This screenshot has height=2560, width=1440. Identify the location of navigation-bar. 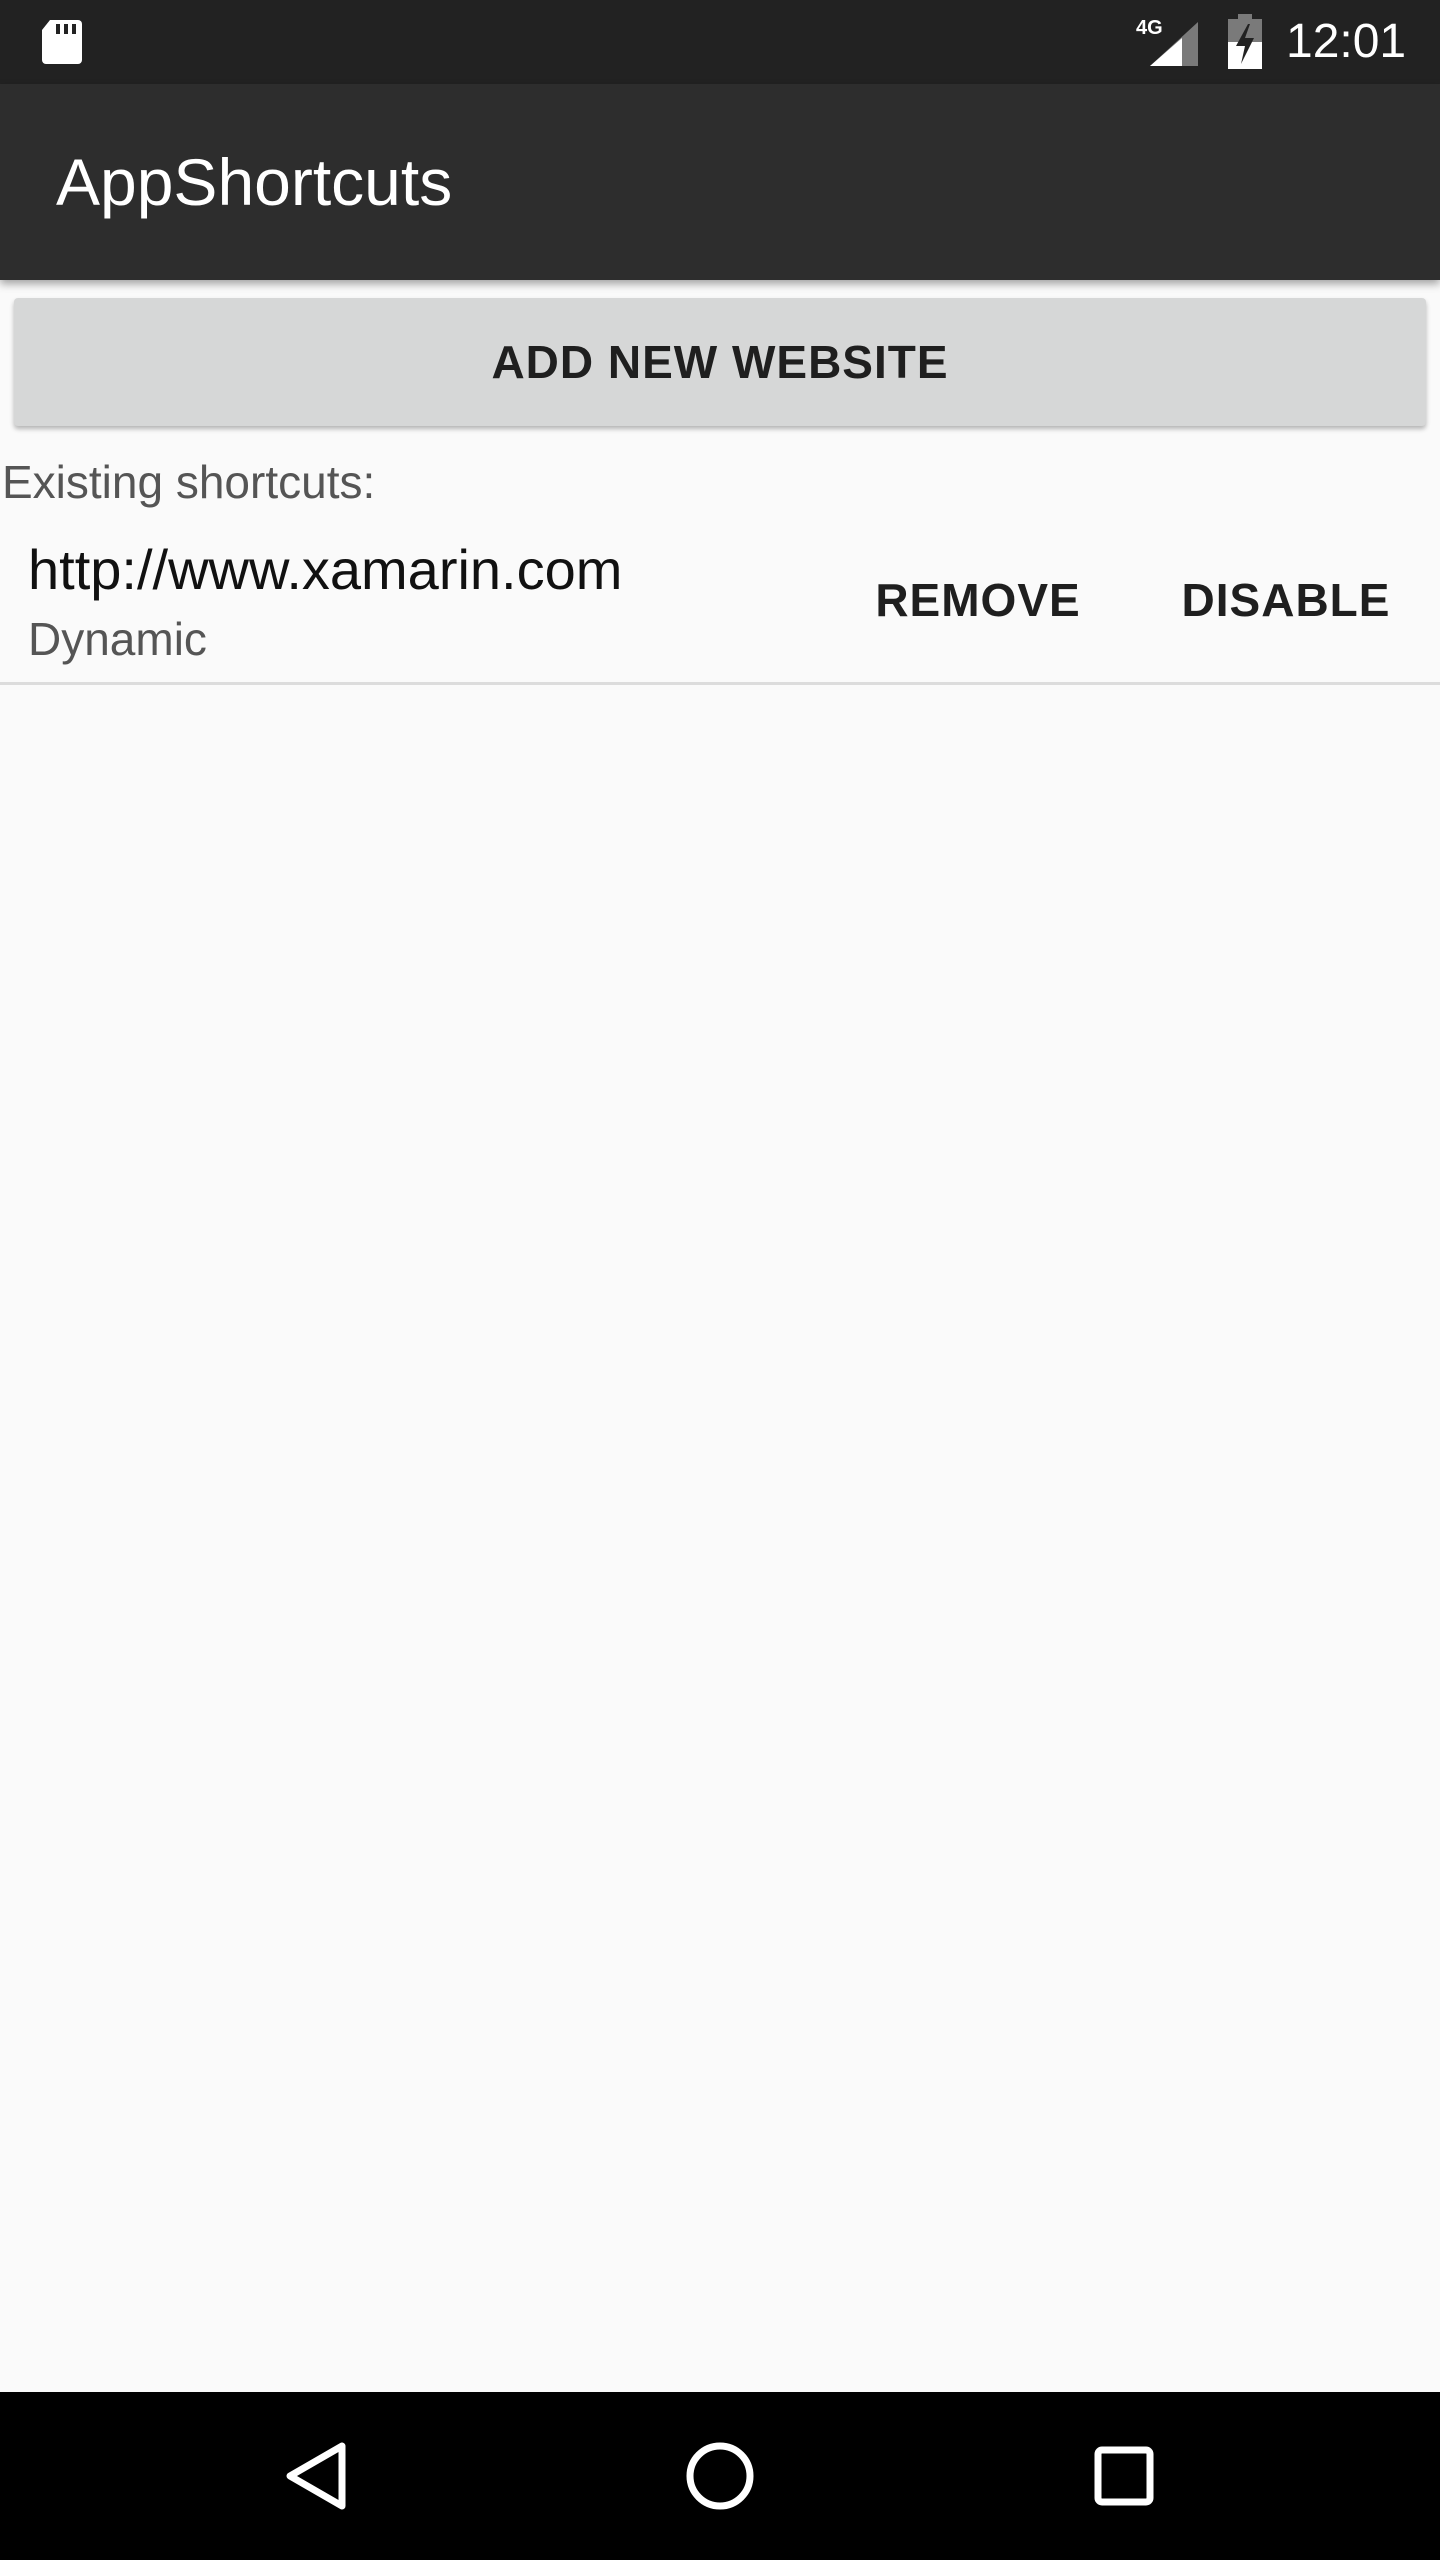
(720, 2476).